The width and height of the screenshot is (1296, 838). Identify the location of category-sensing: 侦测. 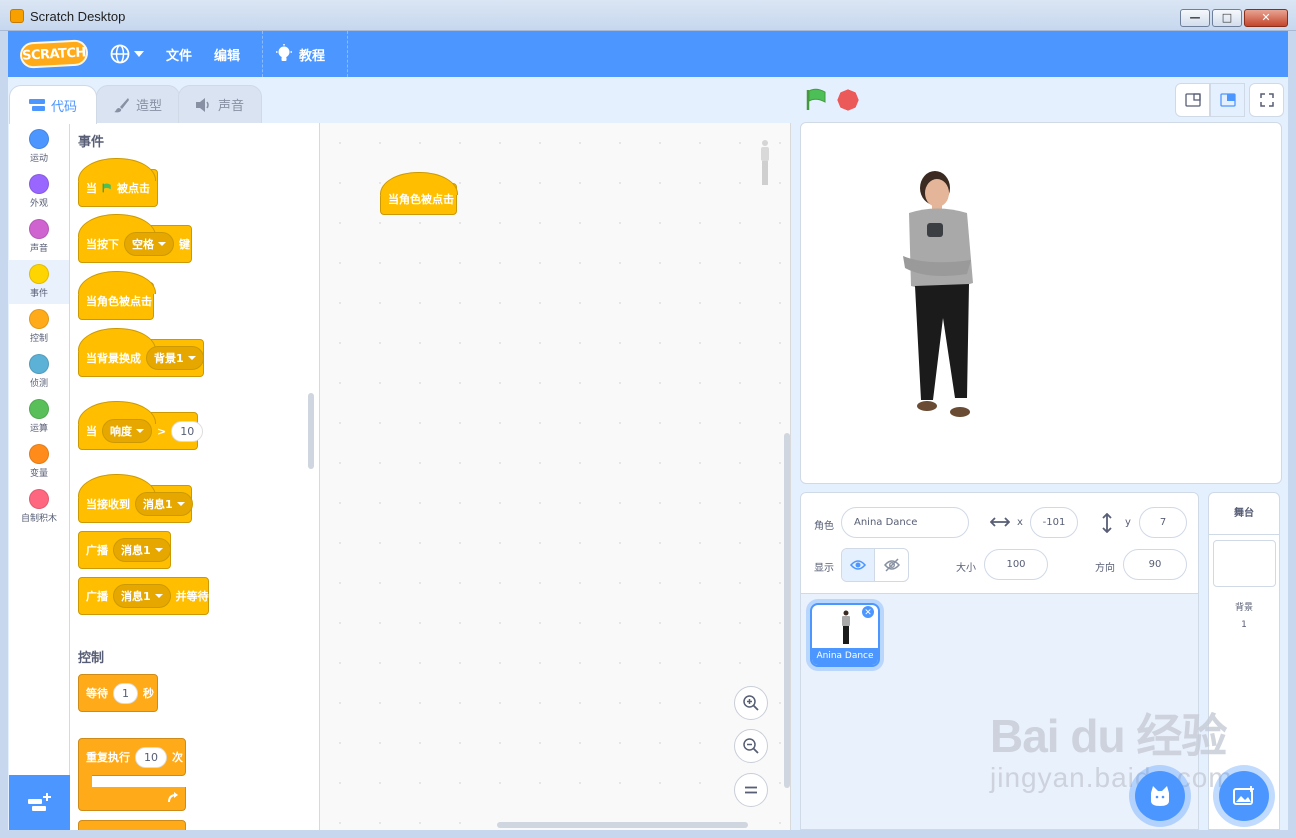
(39, 372).